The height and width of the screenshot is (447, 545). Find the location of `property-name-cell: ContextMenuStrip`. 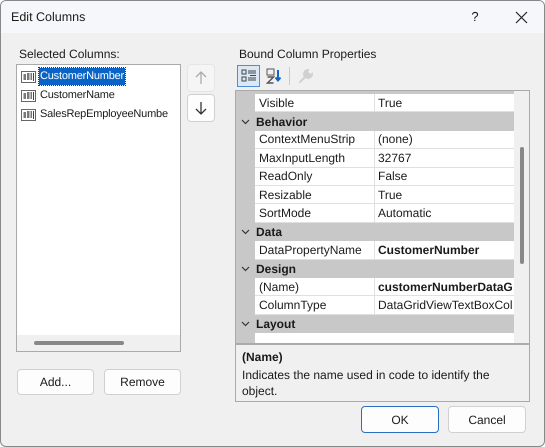

property-name-cell: ContextMenuStrip is located at coordinates (315, 140).